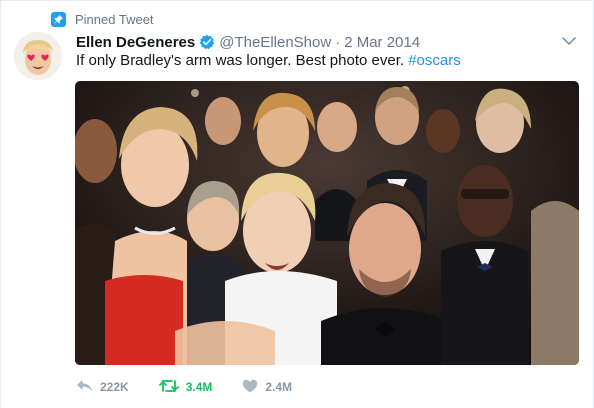 The image size is (594, 408). What do you see at coordinates (135, 42) in the screenshot?
I see `display-name: Ellen DeGeneres` at bounding box center [135, 42].